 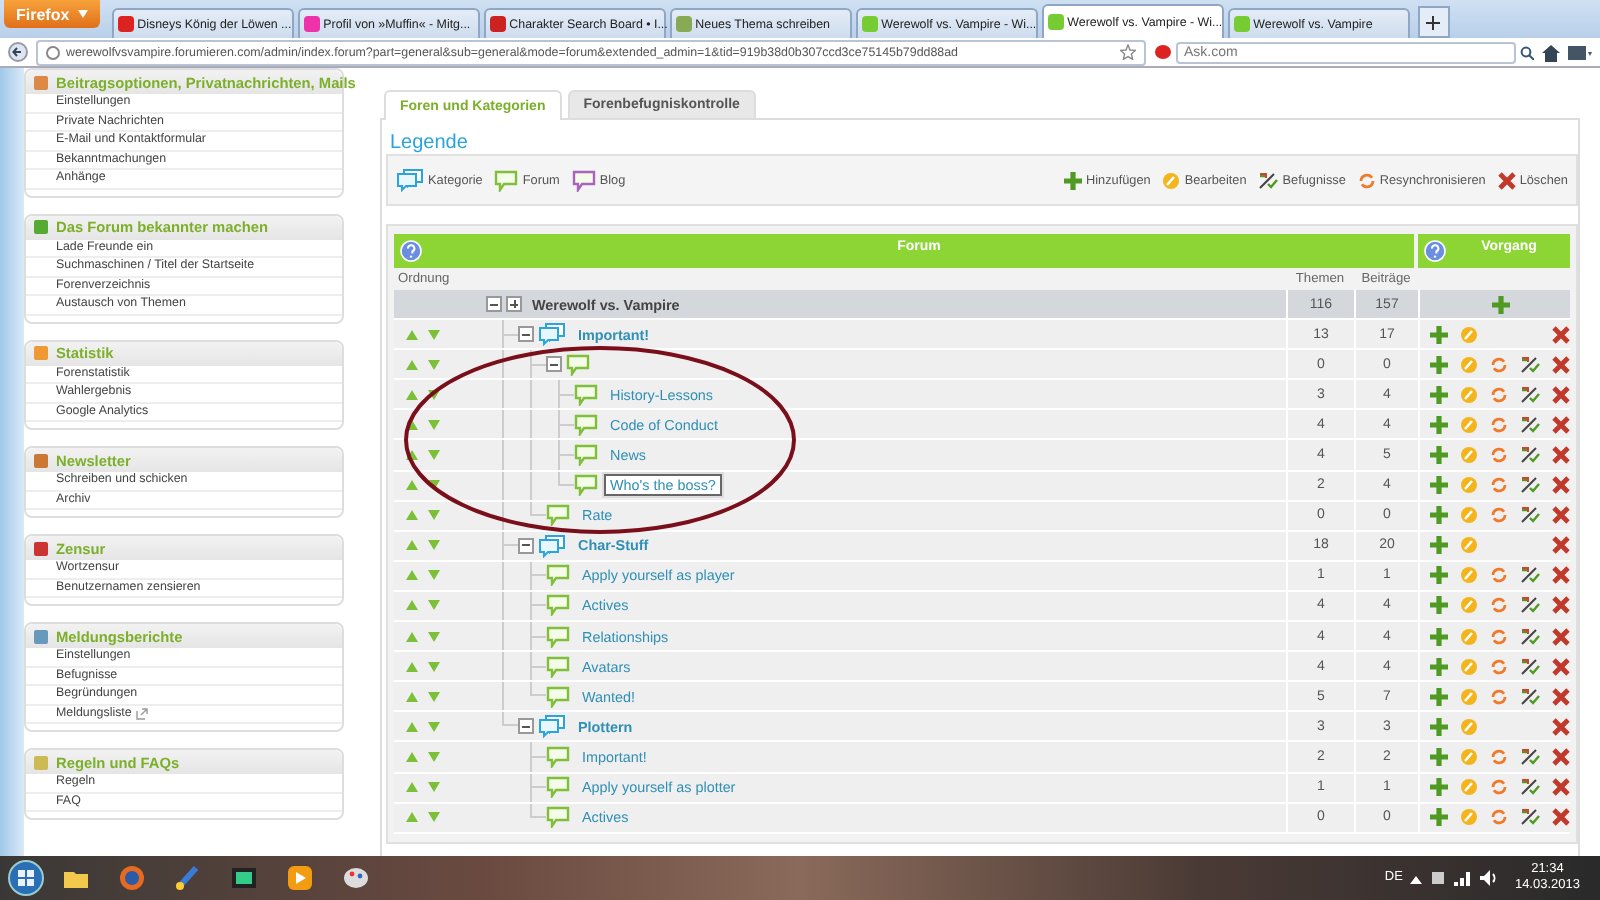 What do you see at coordinates (300, 878) in the screenshot?
I see `media-player-icon` at bounding box center [300, 878].